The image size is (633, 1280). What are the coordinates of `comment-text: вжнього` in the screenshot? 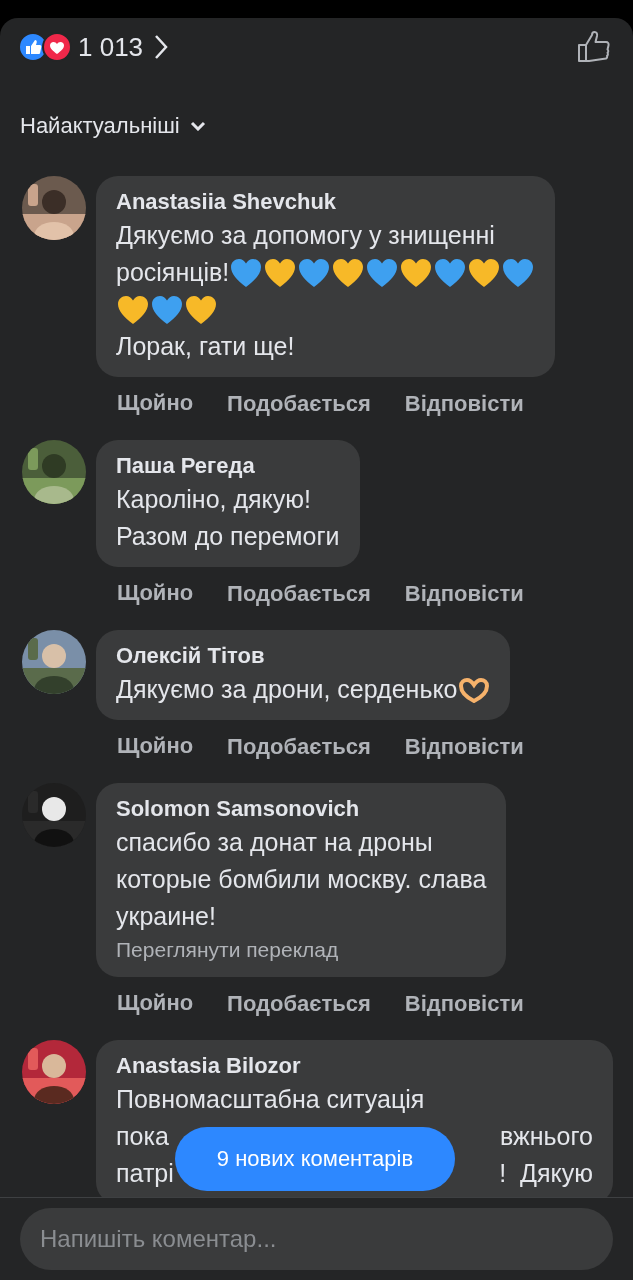 It's located at (546, 1136).